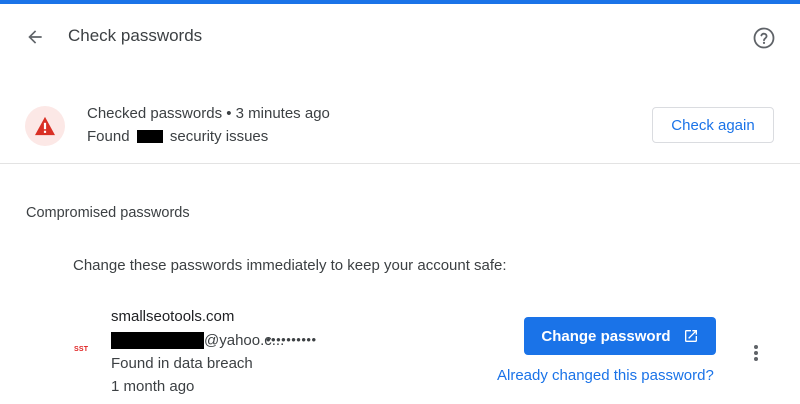  Describe the element at coordinates (108, 136) in the screenshot. I see `issues-prefix: Found` at that location.